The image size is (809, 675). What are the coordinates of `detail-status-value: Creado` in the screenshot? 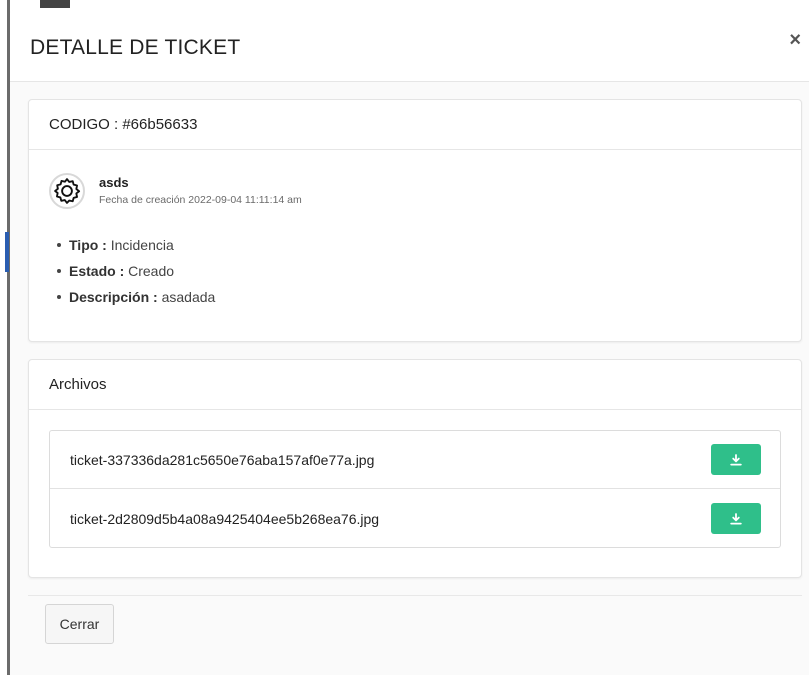 It's located at (149, 271).